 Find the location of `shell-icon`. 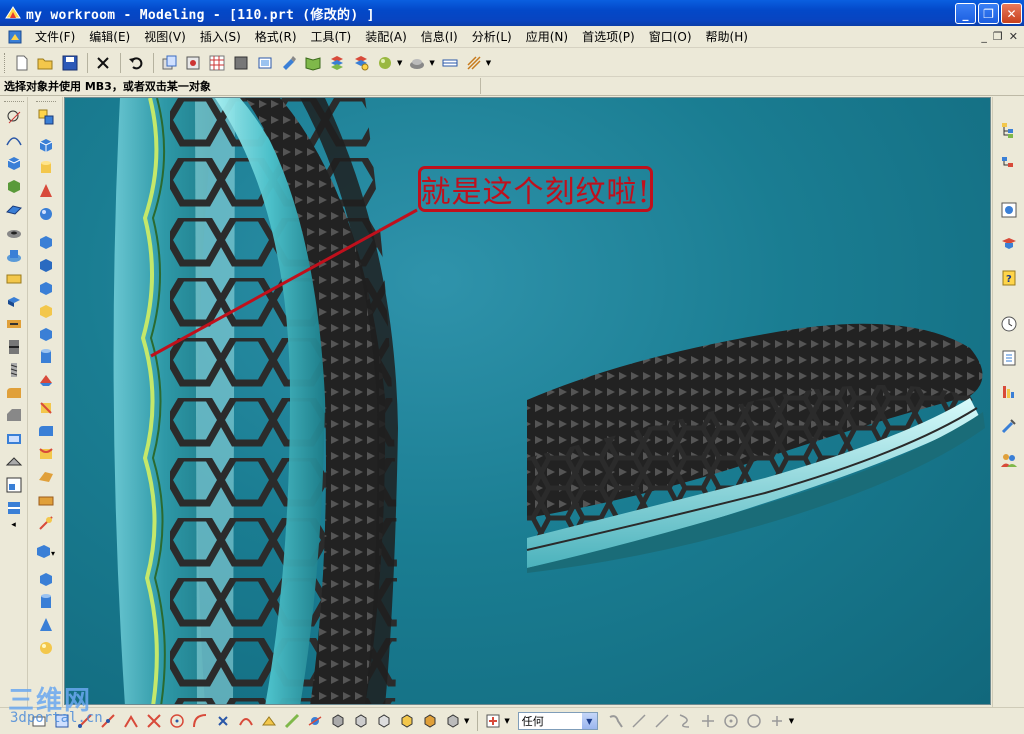

shell-icon is located at coordinates (14, 439).